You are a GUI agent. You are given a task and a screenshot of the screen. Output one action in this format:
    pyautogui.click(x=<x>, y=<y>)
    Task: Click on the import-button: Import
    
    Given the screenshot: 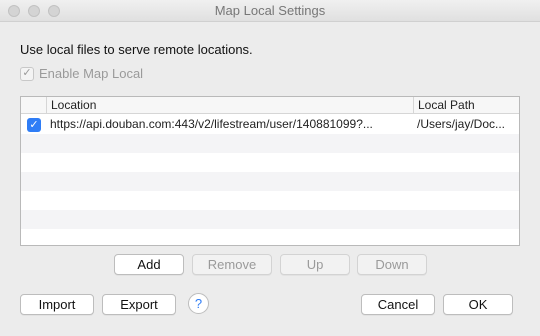 What is the action you would take?
    pyautogui.click(x=57, y=304)
    